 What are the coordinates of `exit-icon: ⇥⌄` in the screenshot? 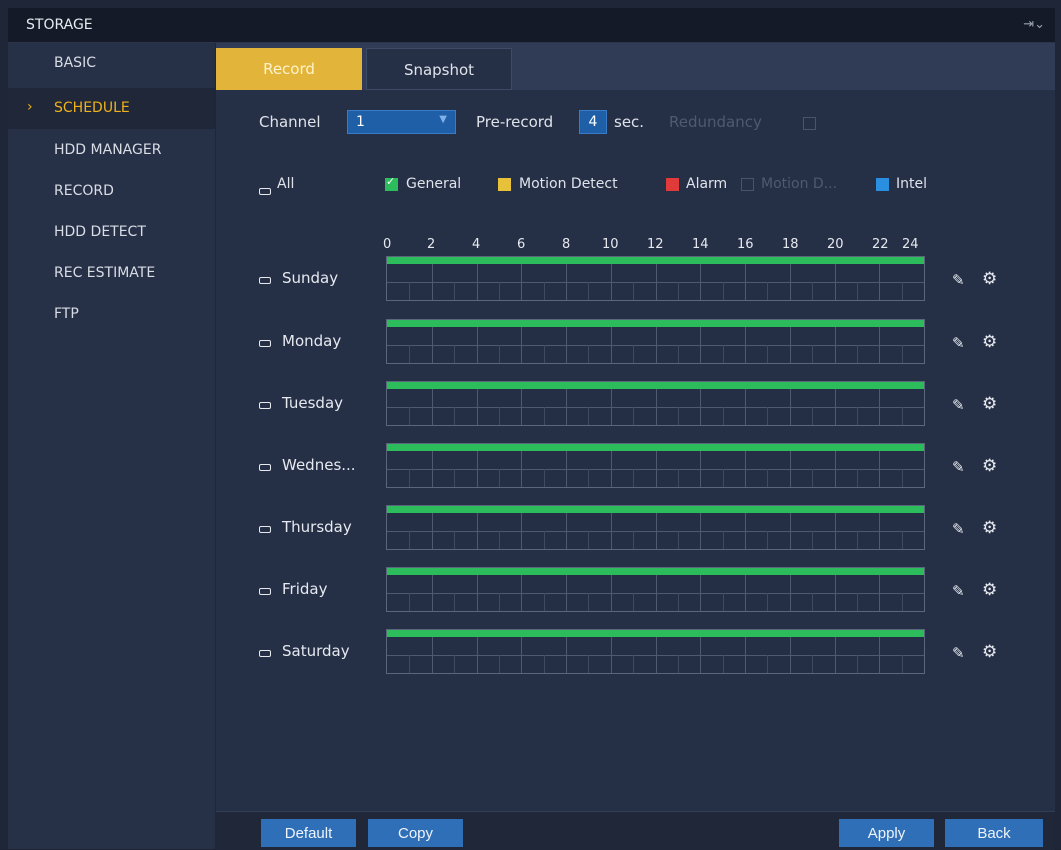 It's located at (1034, 24).